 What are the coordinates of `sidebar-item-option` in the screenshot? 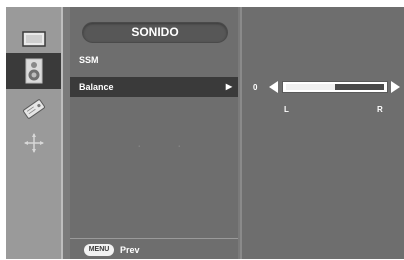 It's located at (33, 109).